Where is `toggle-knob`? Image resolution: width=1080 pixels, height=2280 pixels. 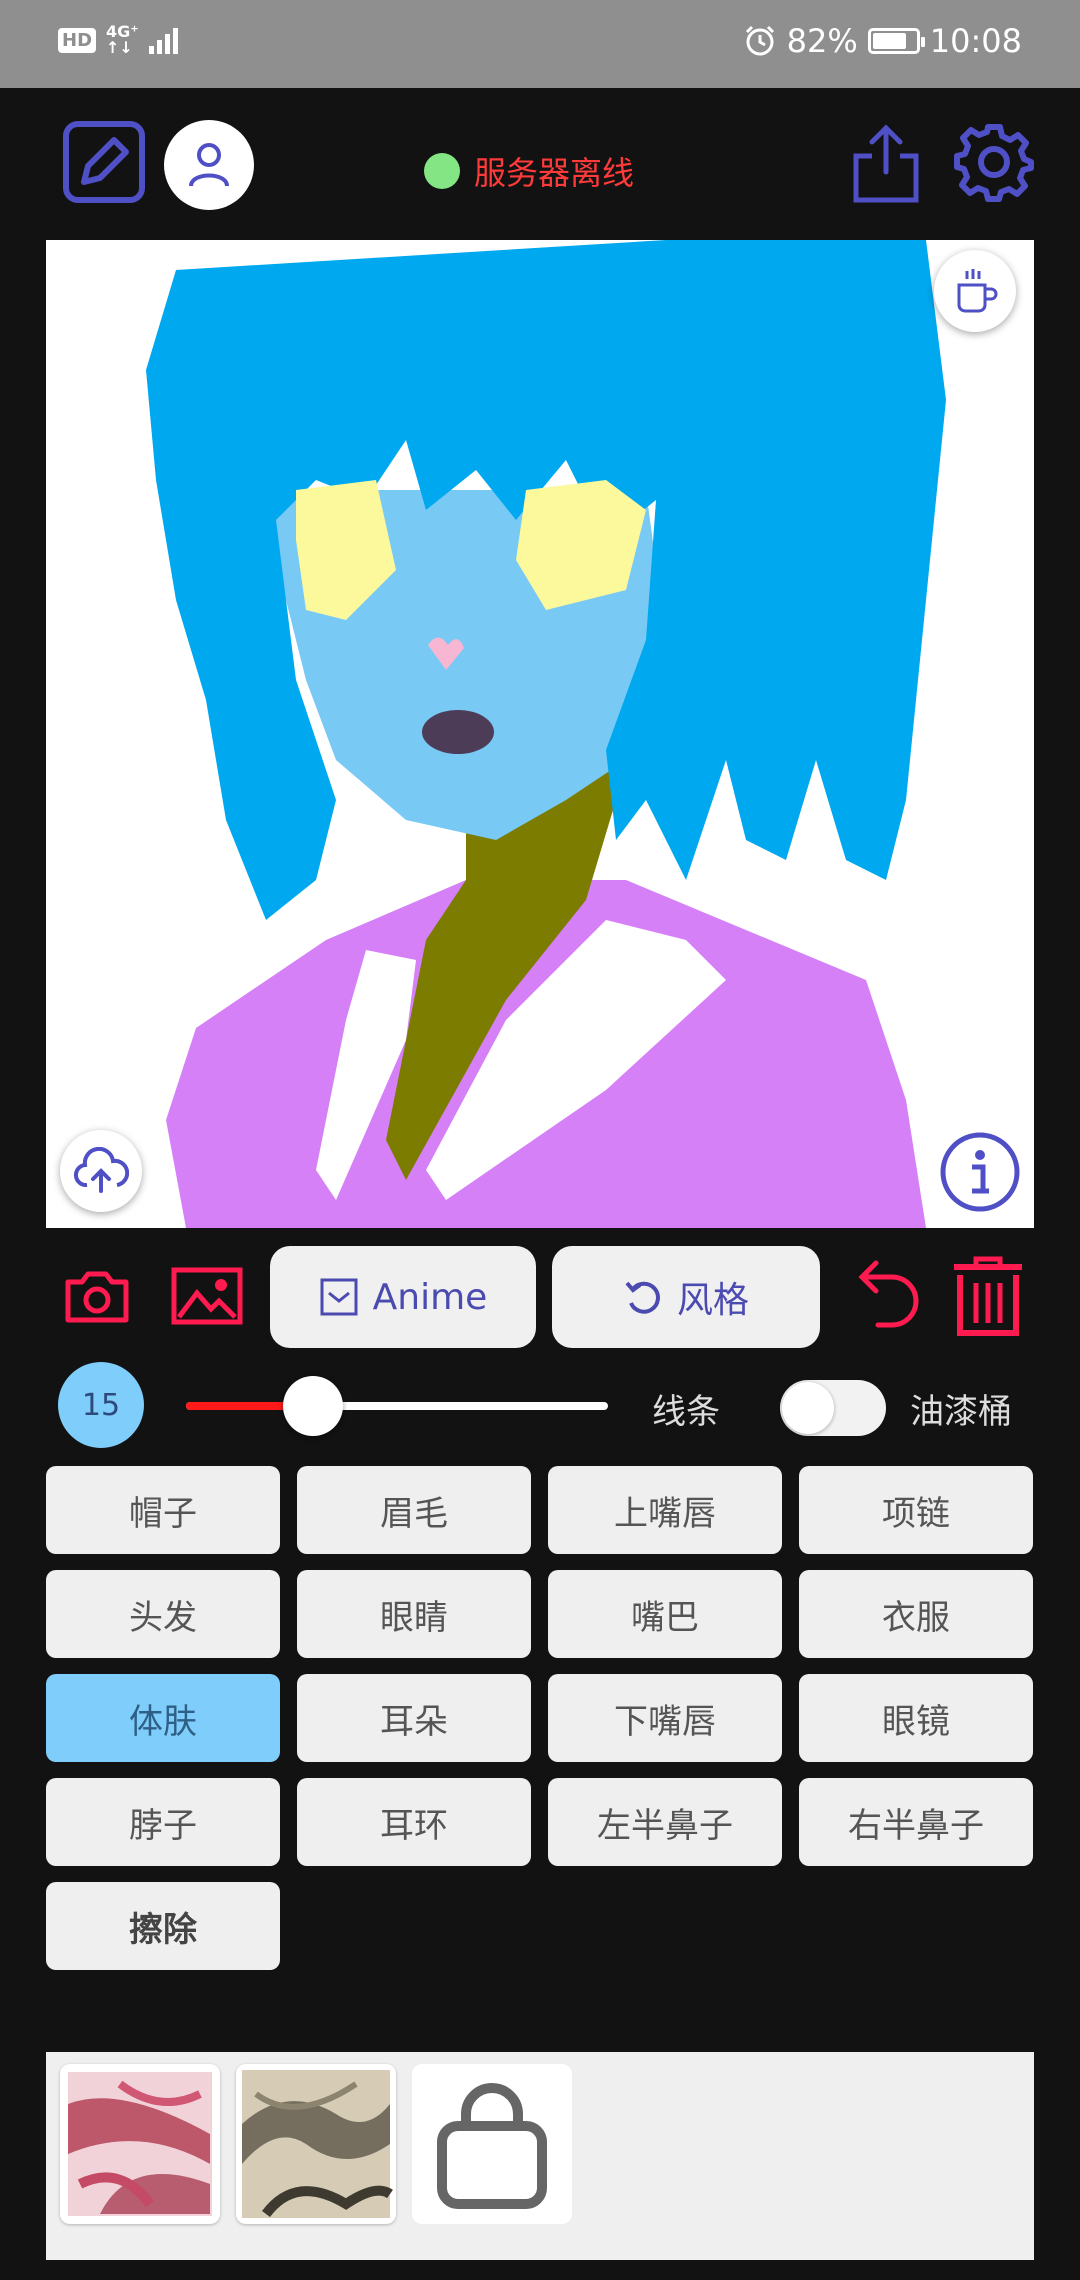 toggle-knob is located at coordinates (808, 1408).